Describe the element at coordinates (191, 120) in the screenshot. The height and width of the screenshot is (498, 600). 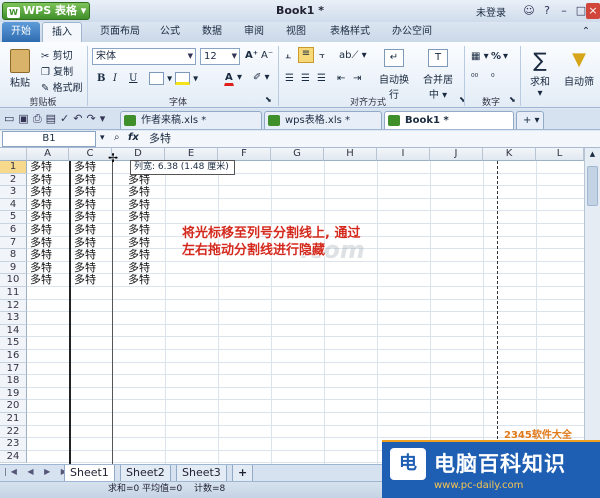
I see `doc-tab-author: 作者来稿.xls *` at that location.